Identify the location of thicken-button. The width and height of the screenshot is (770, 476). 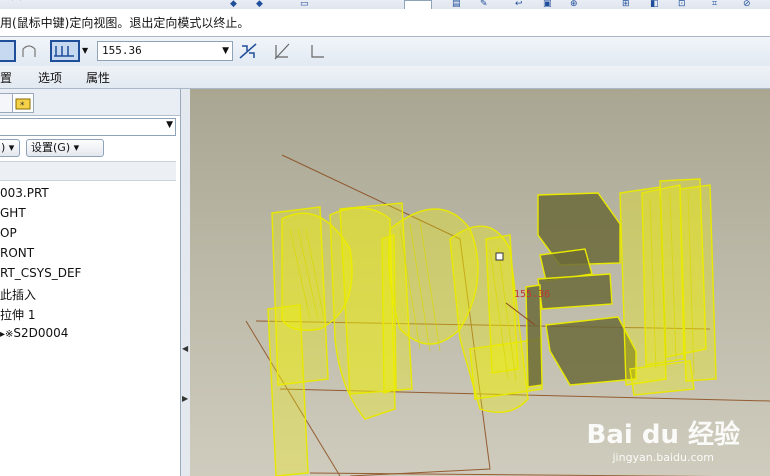
(318, 51).